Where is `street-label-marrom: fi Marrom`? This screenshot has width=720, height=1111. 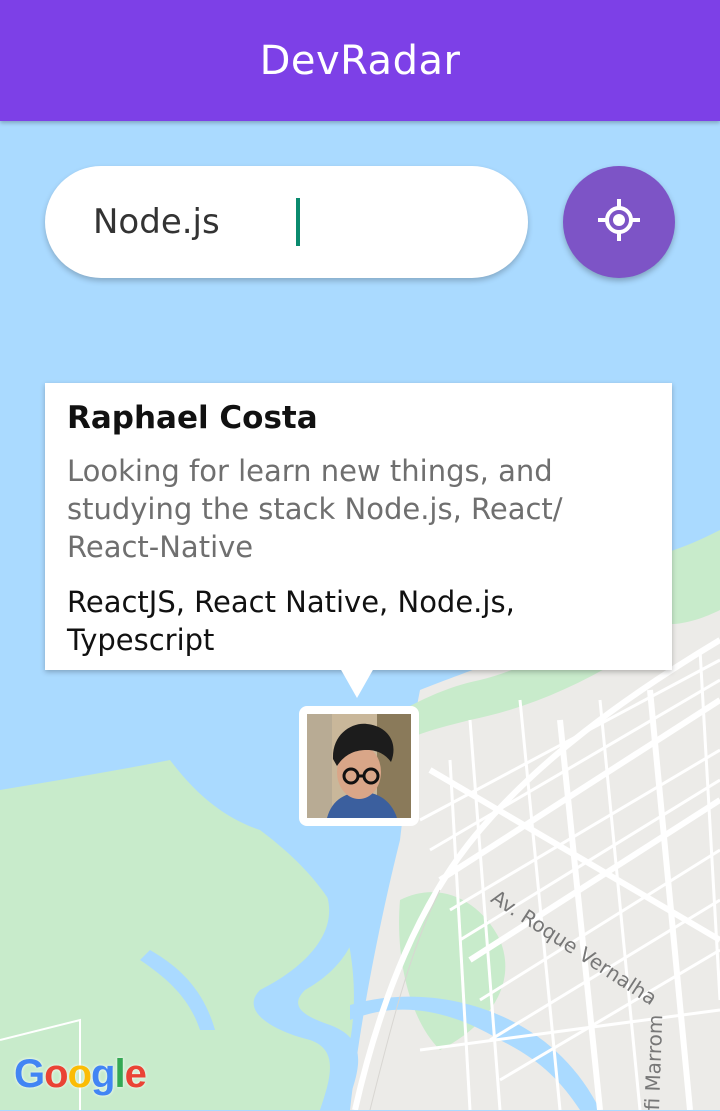 street-label-marrom: fi Marrom is located at coordinates (654, 1062).